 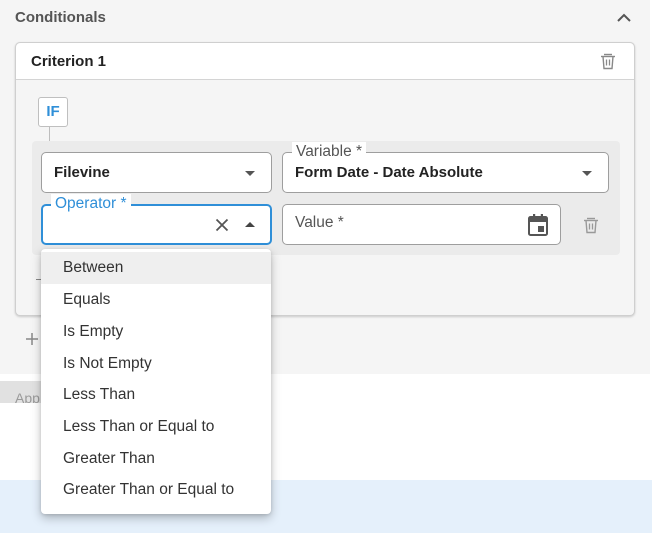 What do you see at coordinates (32, 339) in the screenshot?
I see `plus-icon` at bounding box center [32, 339].